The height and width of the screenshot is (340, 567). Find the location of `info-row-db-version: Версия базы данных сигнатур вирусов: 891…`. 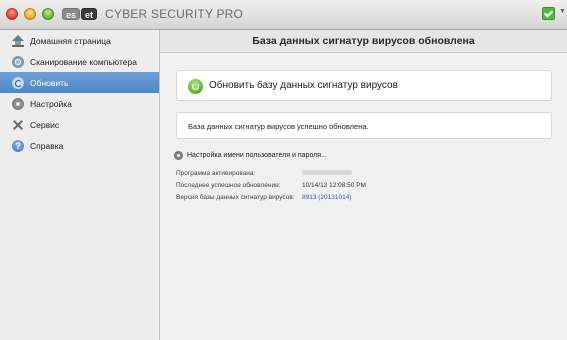

info-row-db-version: Версия базы данных сигнатур вирусов: 891… is located at coordinates (264, 199).